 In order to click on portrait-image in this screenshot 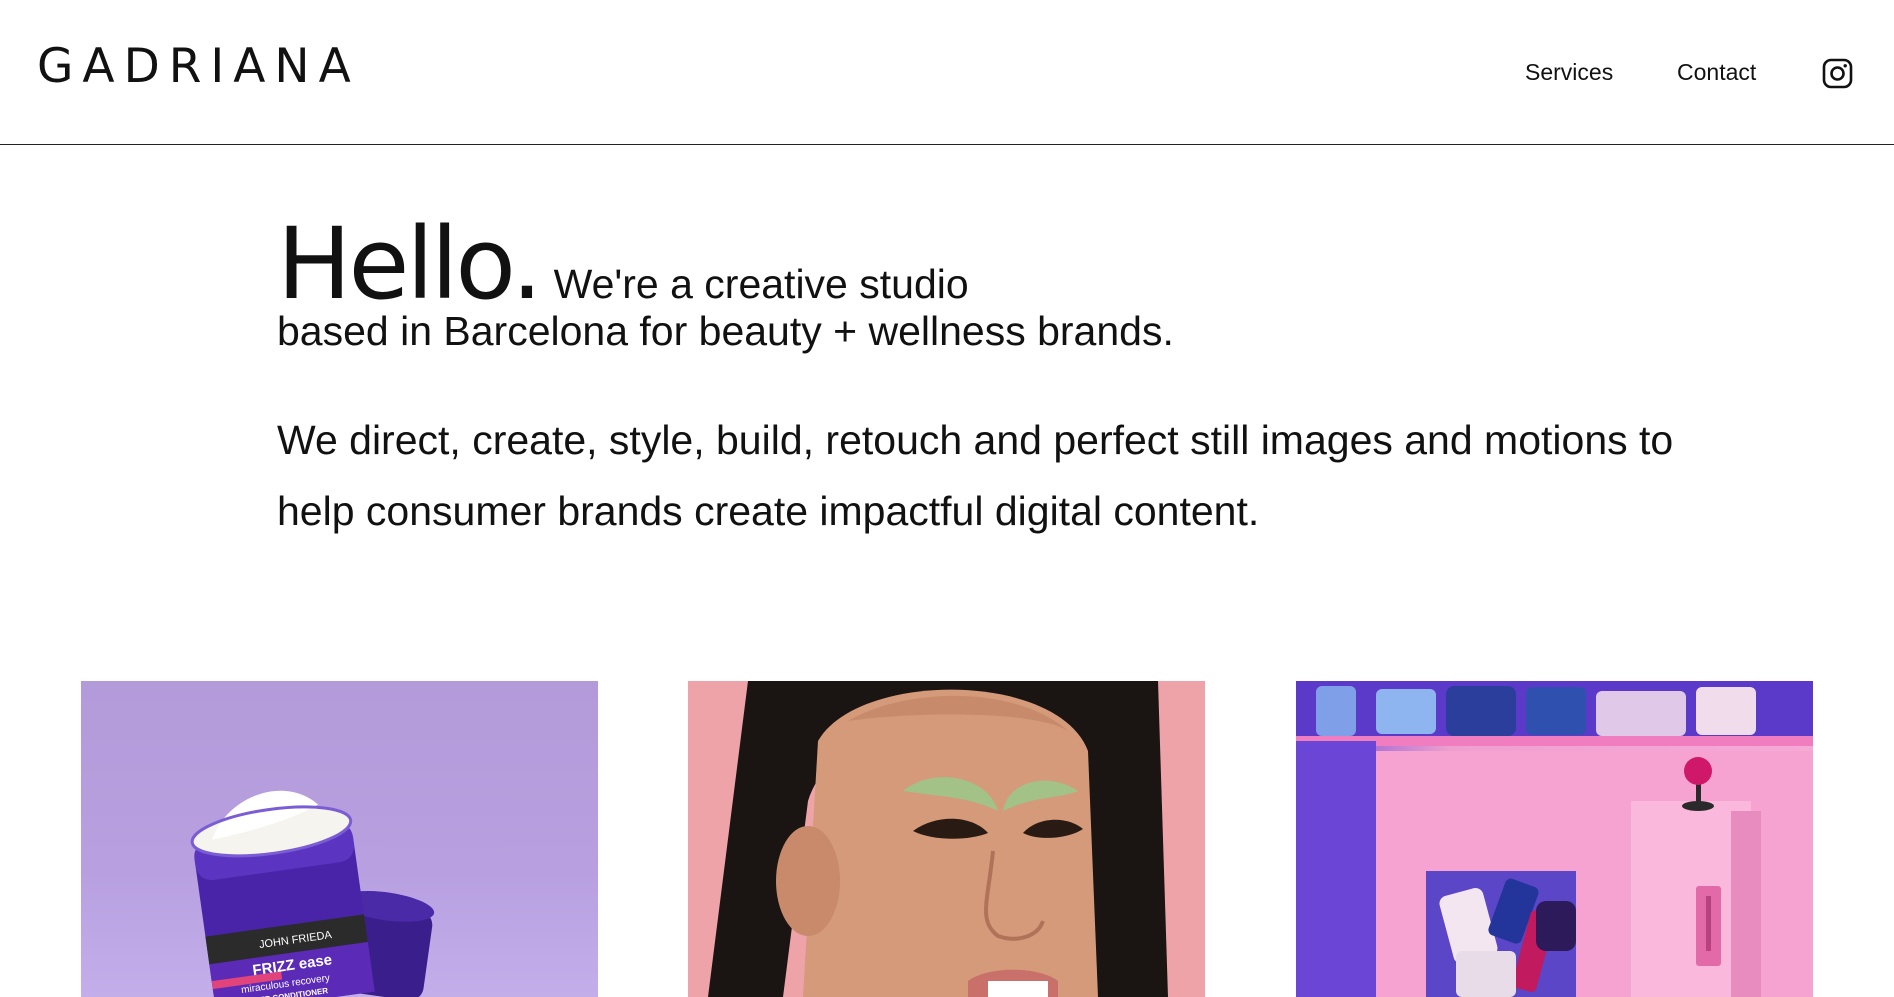, I will do `click(938, 839)`.